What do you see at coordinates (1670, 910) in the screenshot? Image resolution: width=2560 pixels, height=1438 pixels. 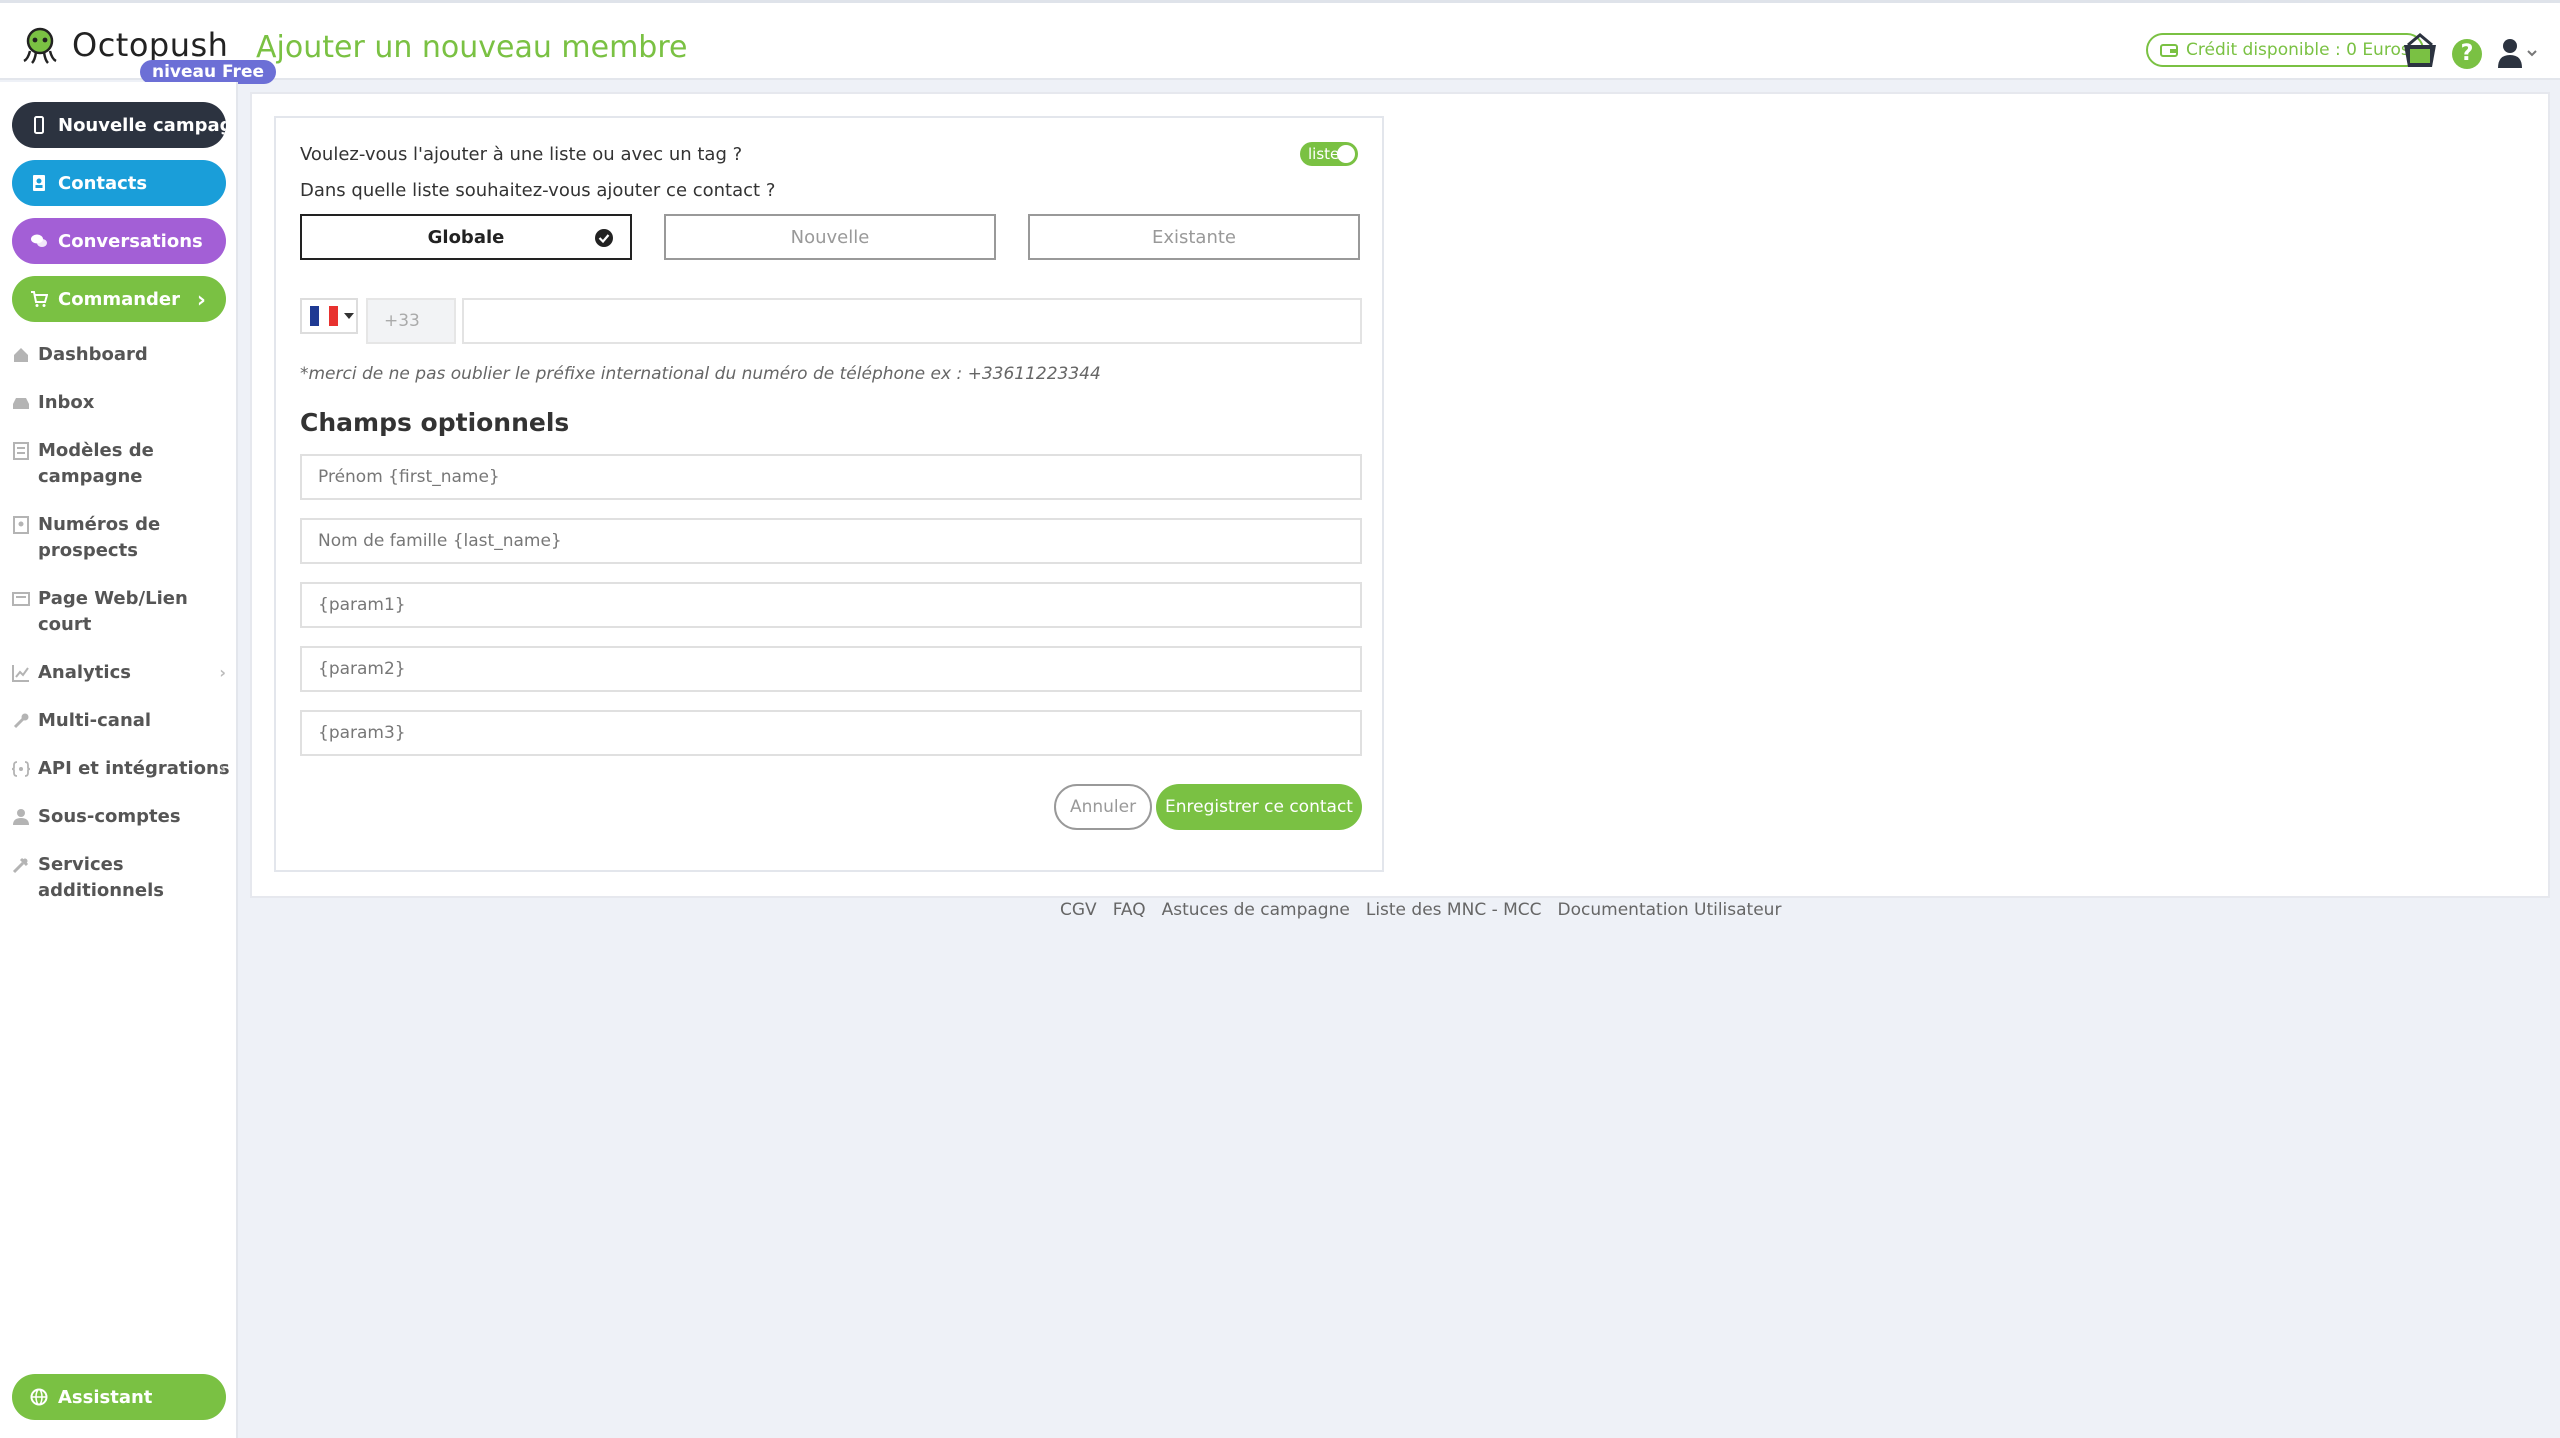 I see `footer-link-docs: Documentation Utilisateur` at bounding box center [1670, 910].